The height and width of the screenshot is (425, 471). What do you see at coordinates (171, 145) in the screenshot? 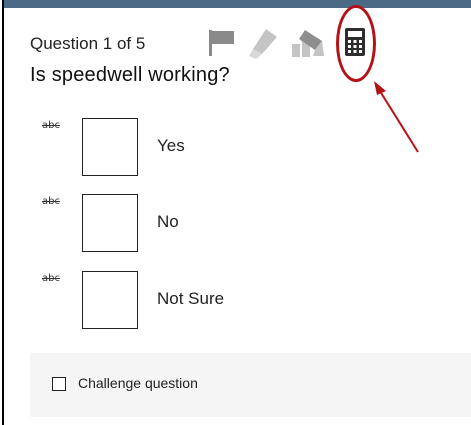
I see `answer-label: Yes` at bounding box center [171, 145].